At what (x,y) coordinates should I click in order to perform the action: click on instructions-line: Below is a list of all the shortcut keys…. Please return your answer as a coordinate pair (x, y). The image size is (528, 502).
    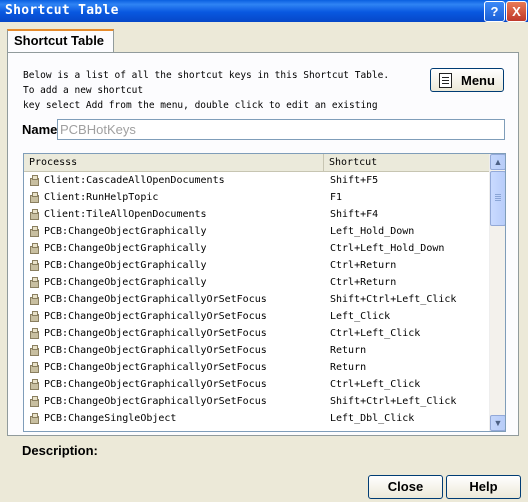
    Looking at the image, I should click on (206, 75).